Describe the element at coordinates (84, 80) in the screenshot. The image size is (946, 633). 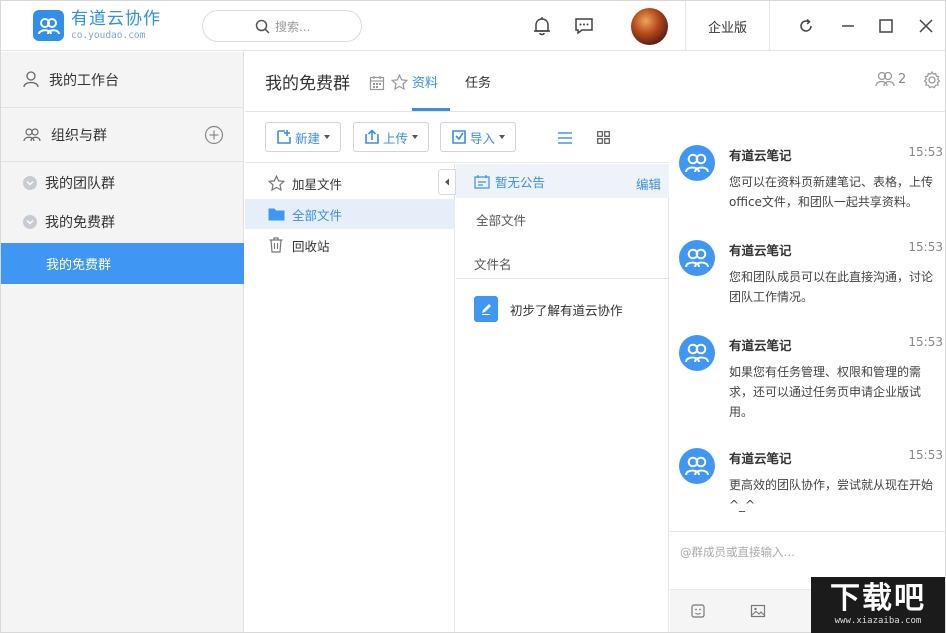
I see `sidebar-item-label: 我的工作台` at that location.